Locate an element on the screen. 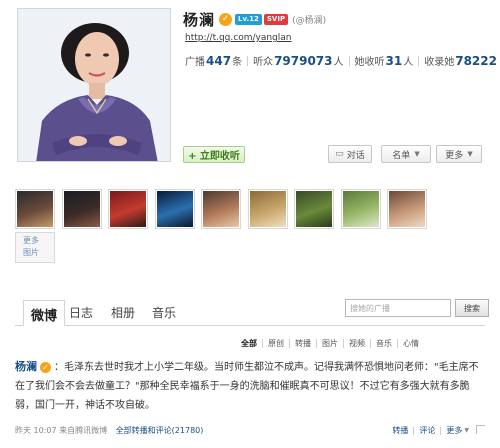  content-tabs: 微博 日志 相册 音乐 搜她的广播 搜索 is located at coordinates (252, 311).